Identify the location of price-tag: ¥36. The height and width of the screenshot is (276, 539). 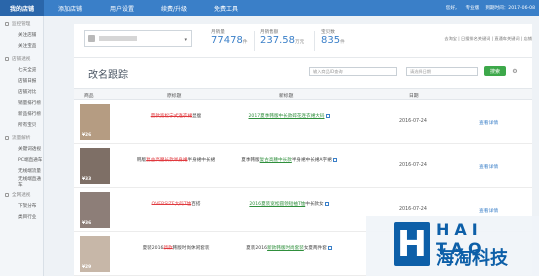
(87, 223).